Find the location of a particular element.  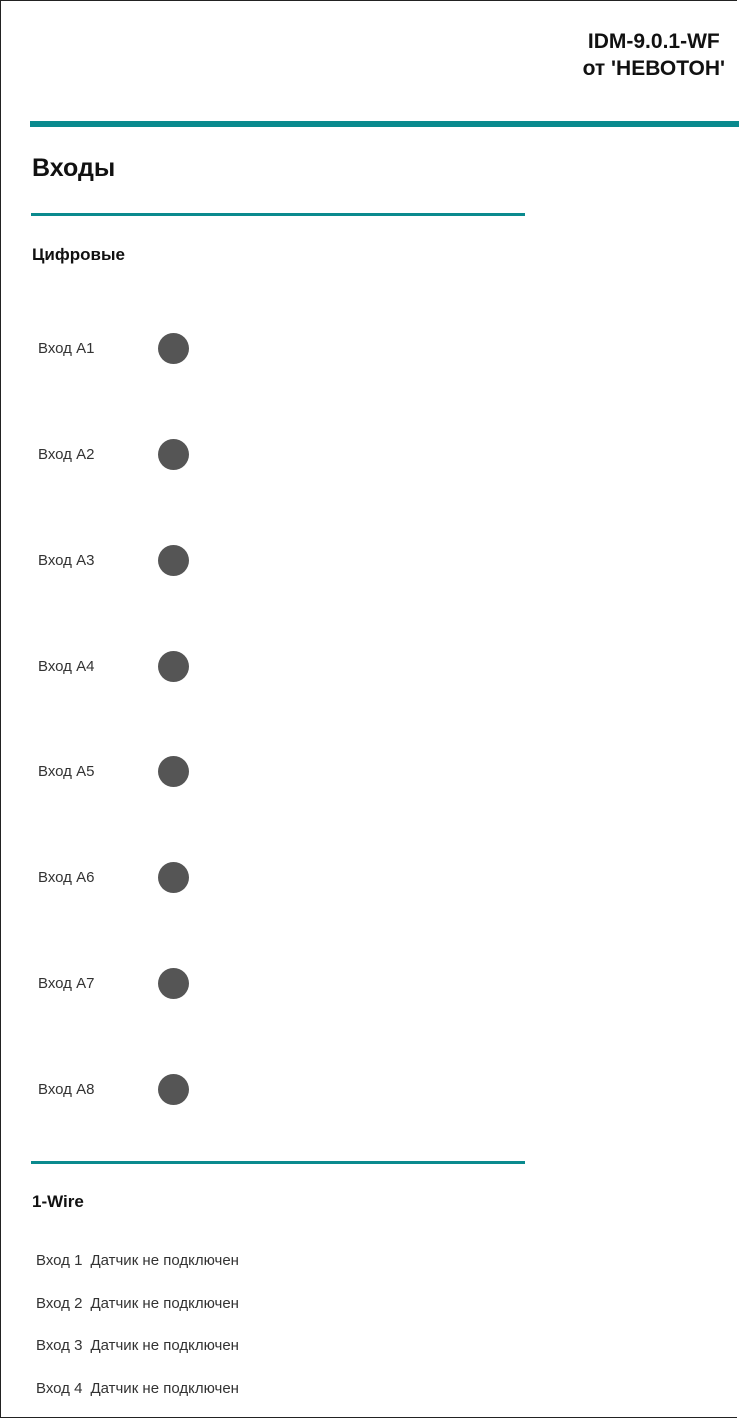

digital-input-label: Вход А1 is located at coordinates (66, 348).